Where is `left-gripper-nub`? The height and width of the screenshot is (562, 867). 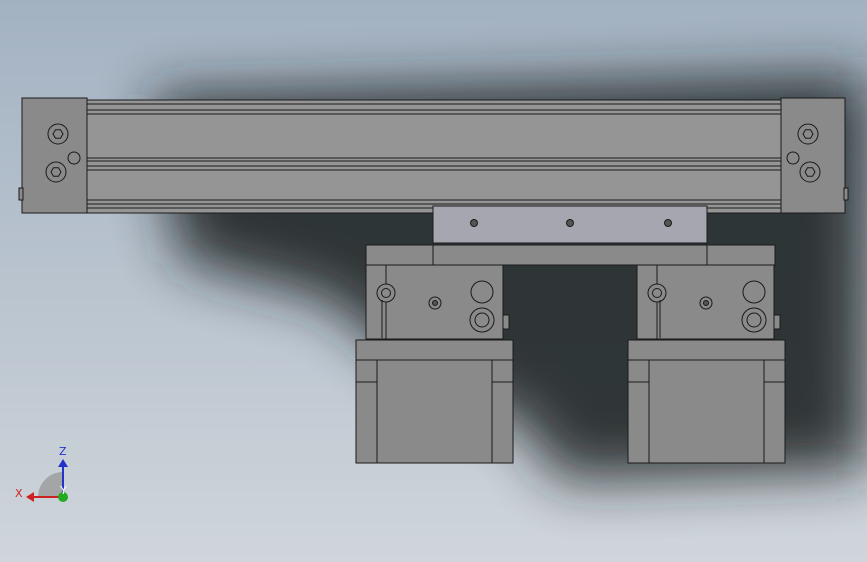
left-gripper-nub is located at coordinates (506, 322).